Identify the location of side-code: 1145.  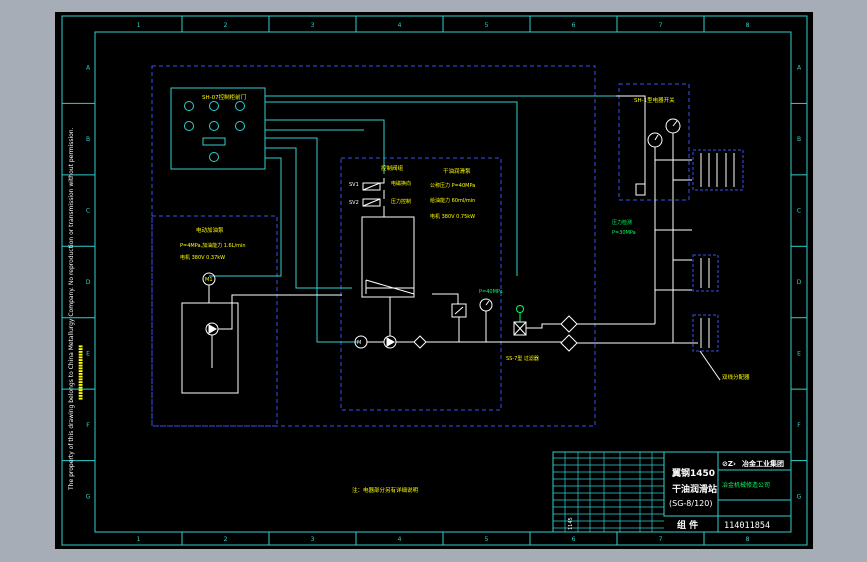
(571, 523).